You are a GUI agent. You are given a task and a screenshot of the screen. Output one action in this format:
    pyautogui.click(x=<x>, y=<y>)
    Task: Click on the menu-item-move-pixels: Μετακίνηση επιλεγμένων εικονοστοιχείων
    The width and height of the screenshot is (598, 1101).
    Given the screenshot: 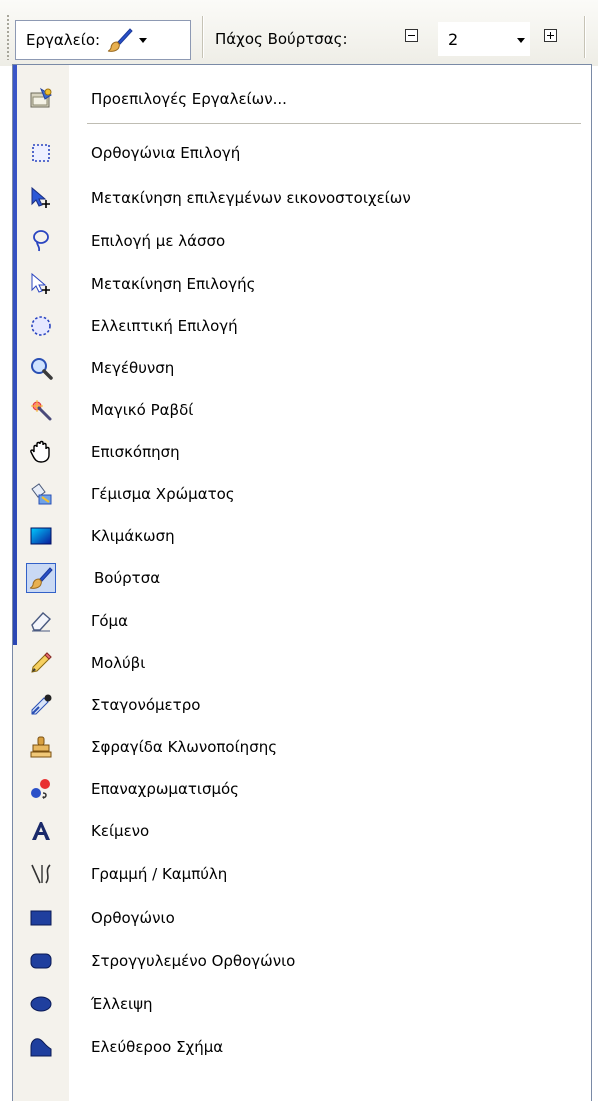 What is the action you would take?
    pyautogui.click(x=302, y=198)
    